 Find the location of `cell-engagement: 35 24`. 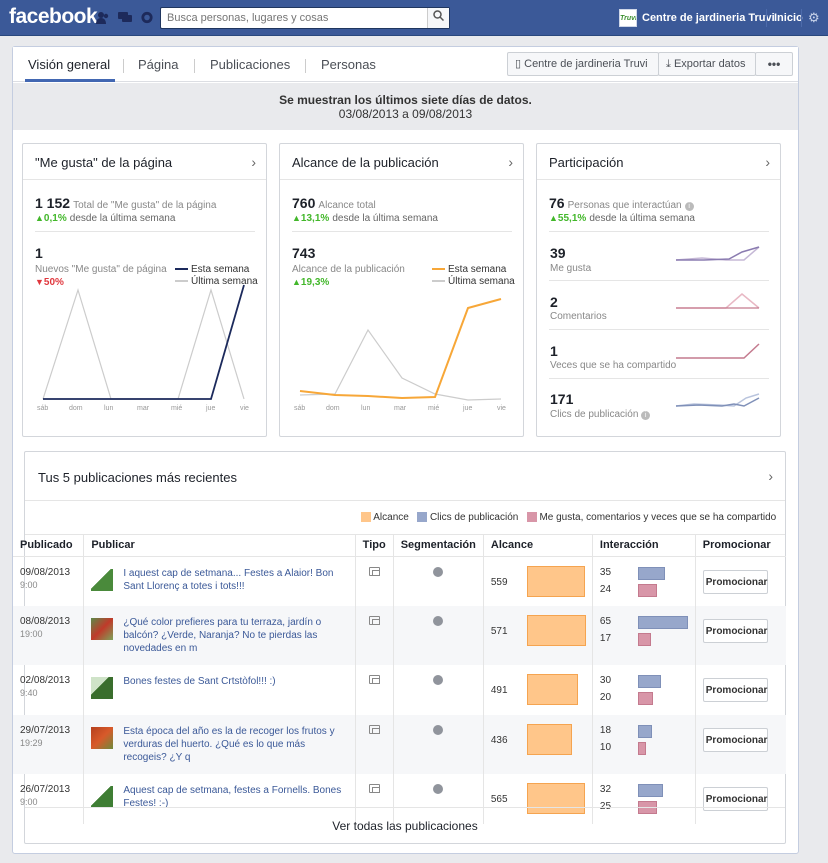

cell-engagement: 35 24 is located at coordinates (644, 581).